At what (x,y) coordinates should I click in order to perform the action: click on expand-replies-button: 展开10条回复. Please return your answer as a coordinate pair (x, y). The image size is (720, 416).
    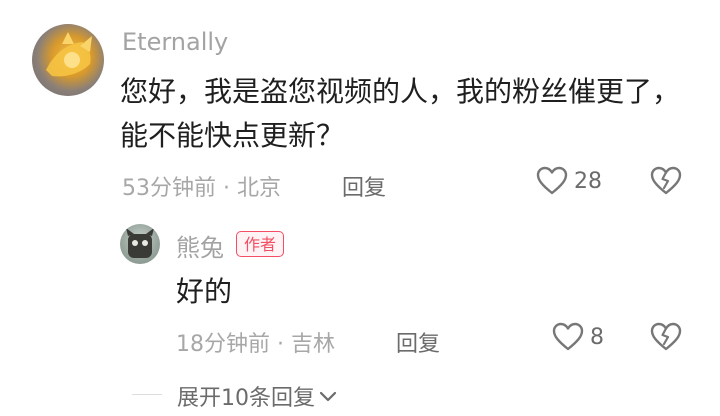
    Looking at the image, I should click on (257, 396).